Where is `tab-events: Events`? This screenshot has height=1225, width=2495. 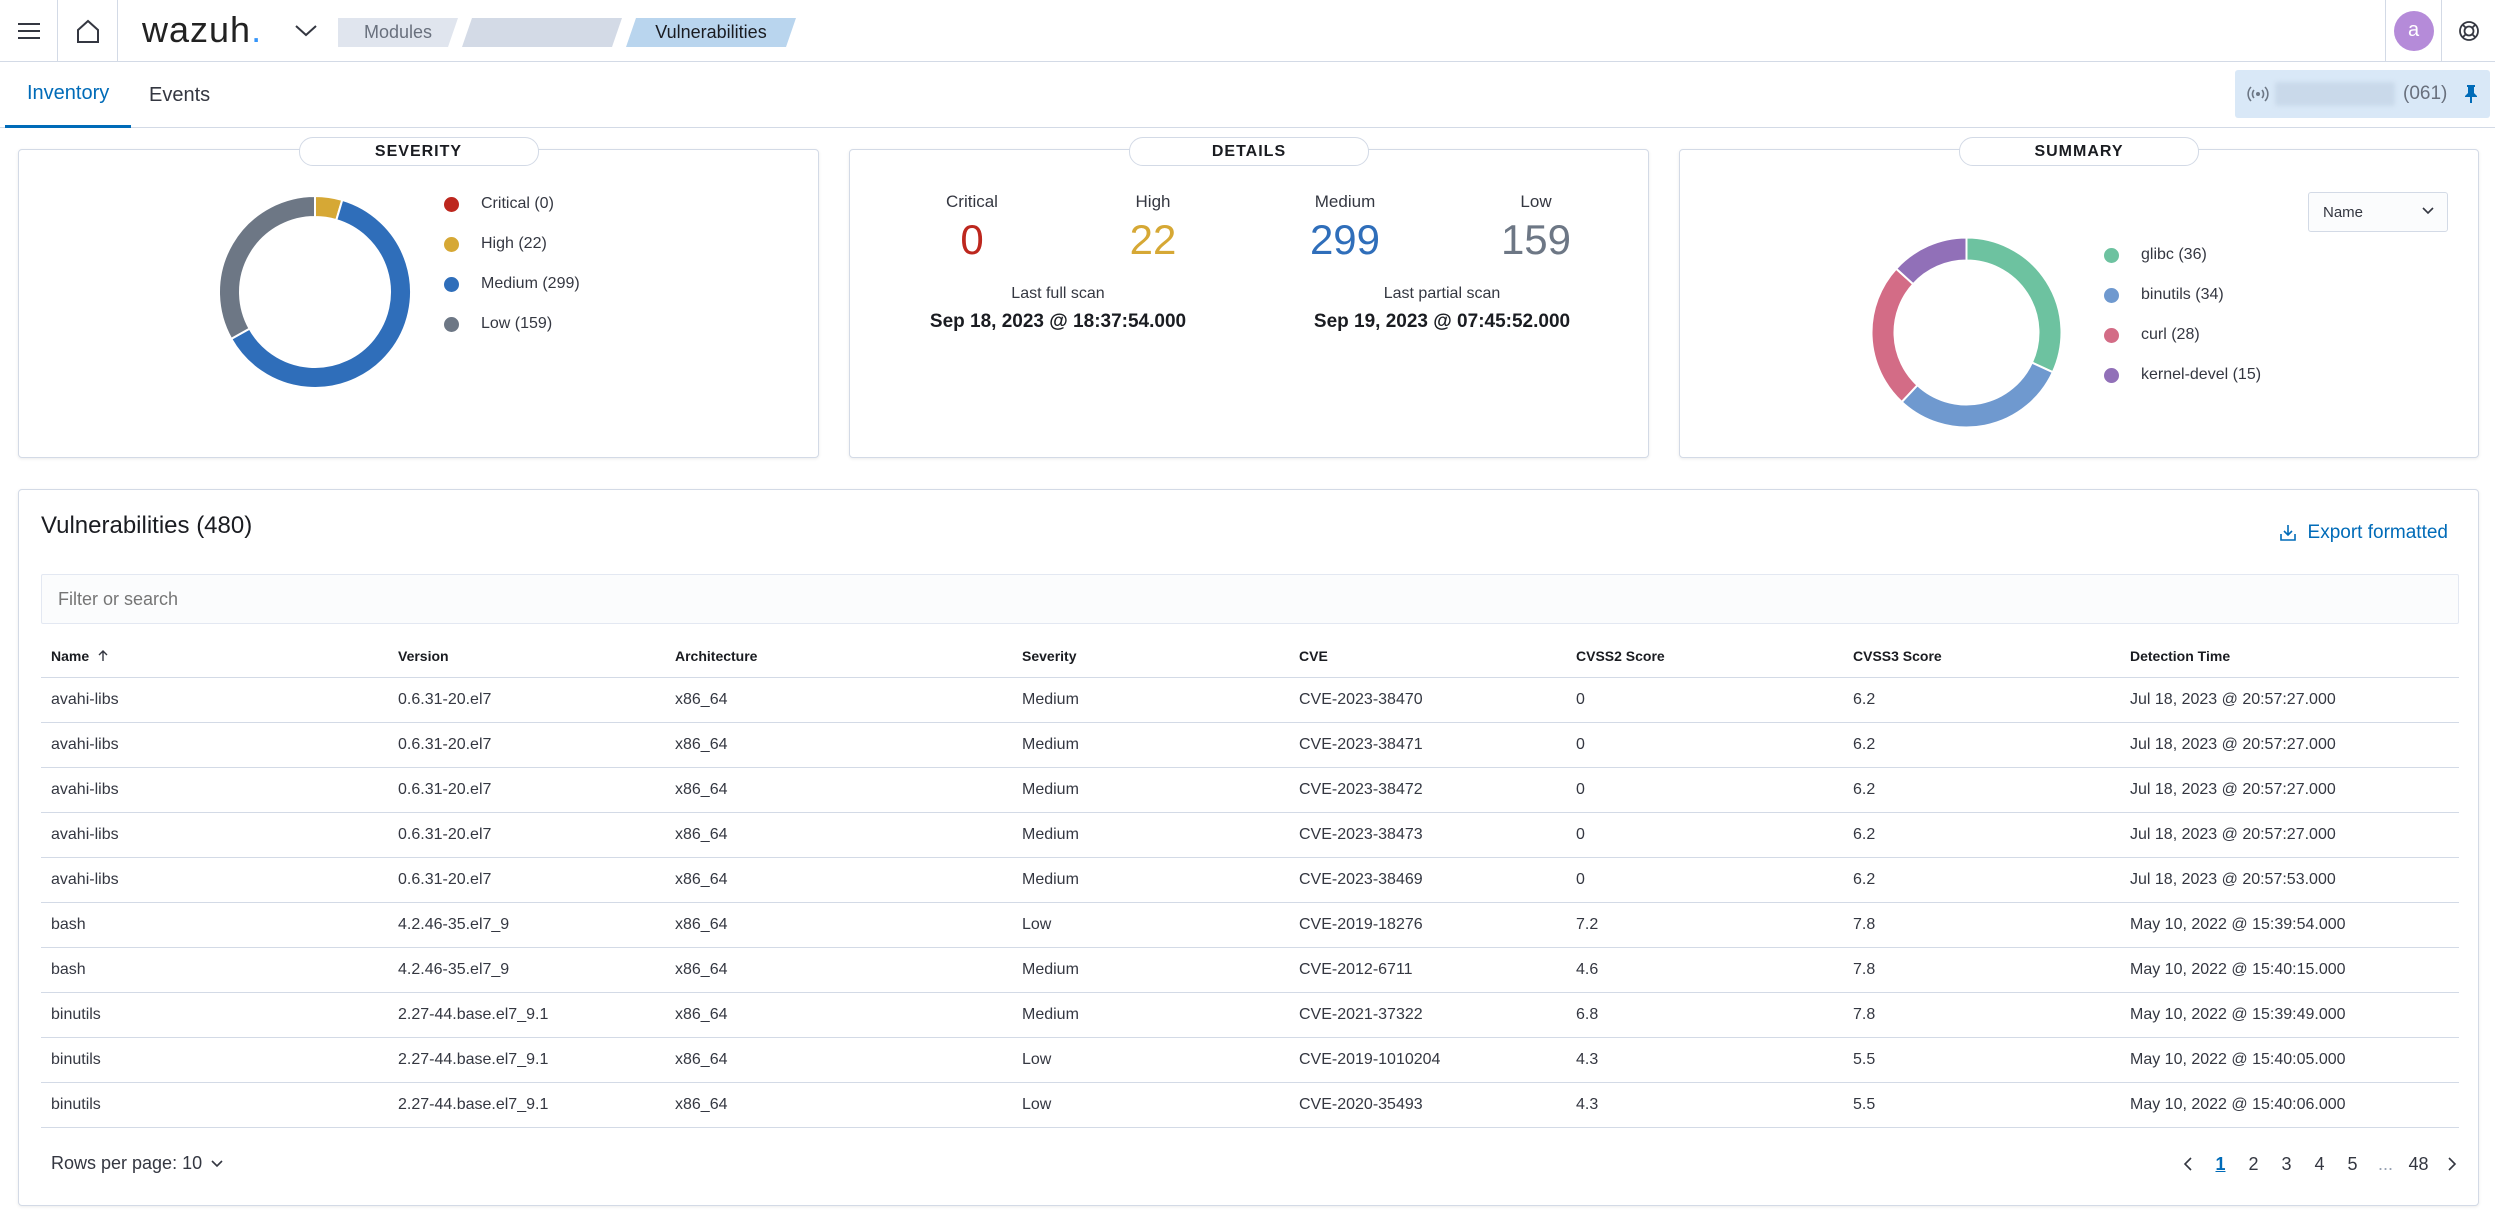
tab-events: Events is located at coordinates (179, 95).